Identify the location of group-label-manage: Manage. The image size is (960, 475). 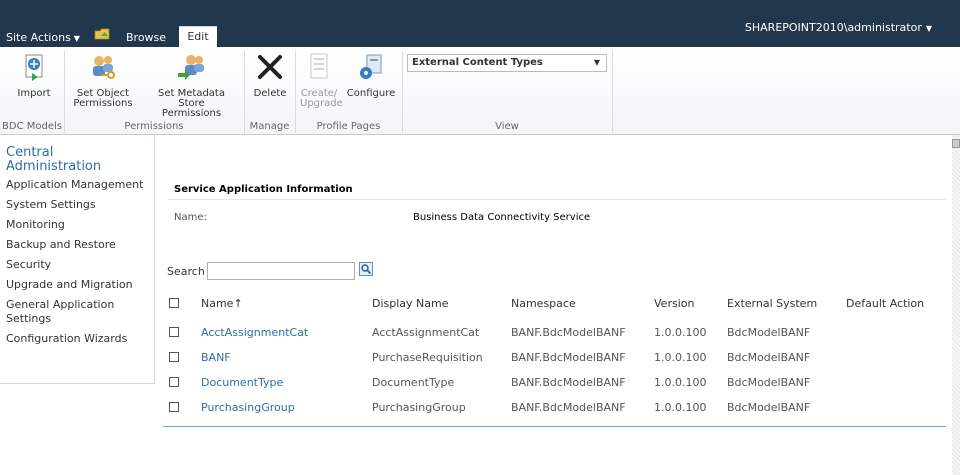
(269, 126).